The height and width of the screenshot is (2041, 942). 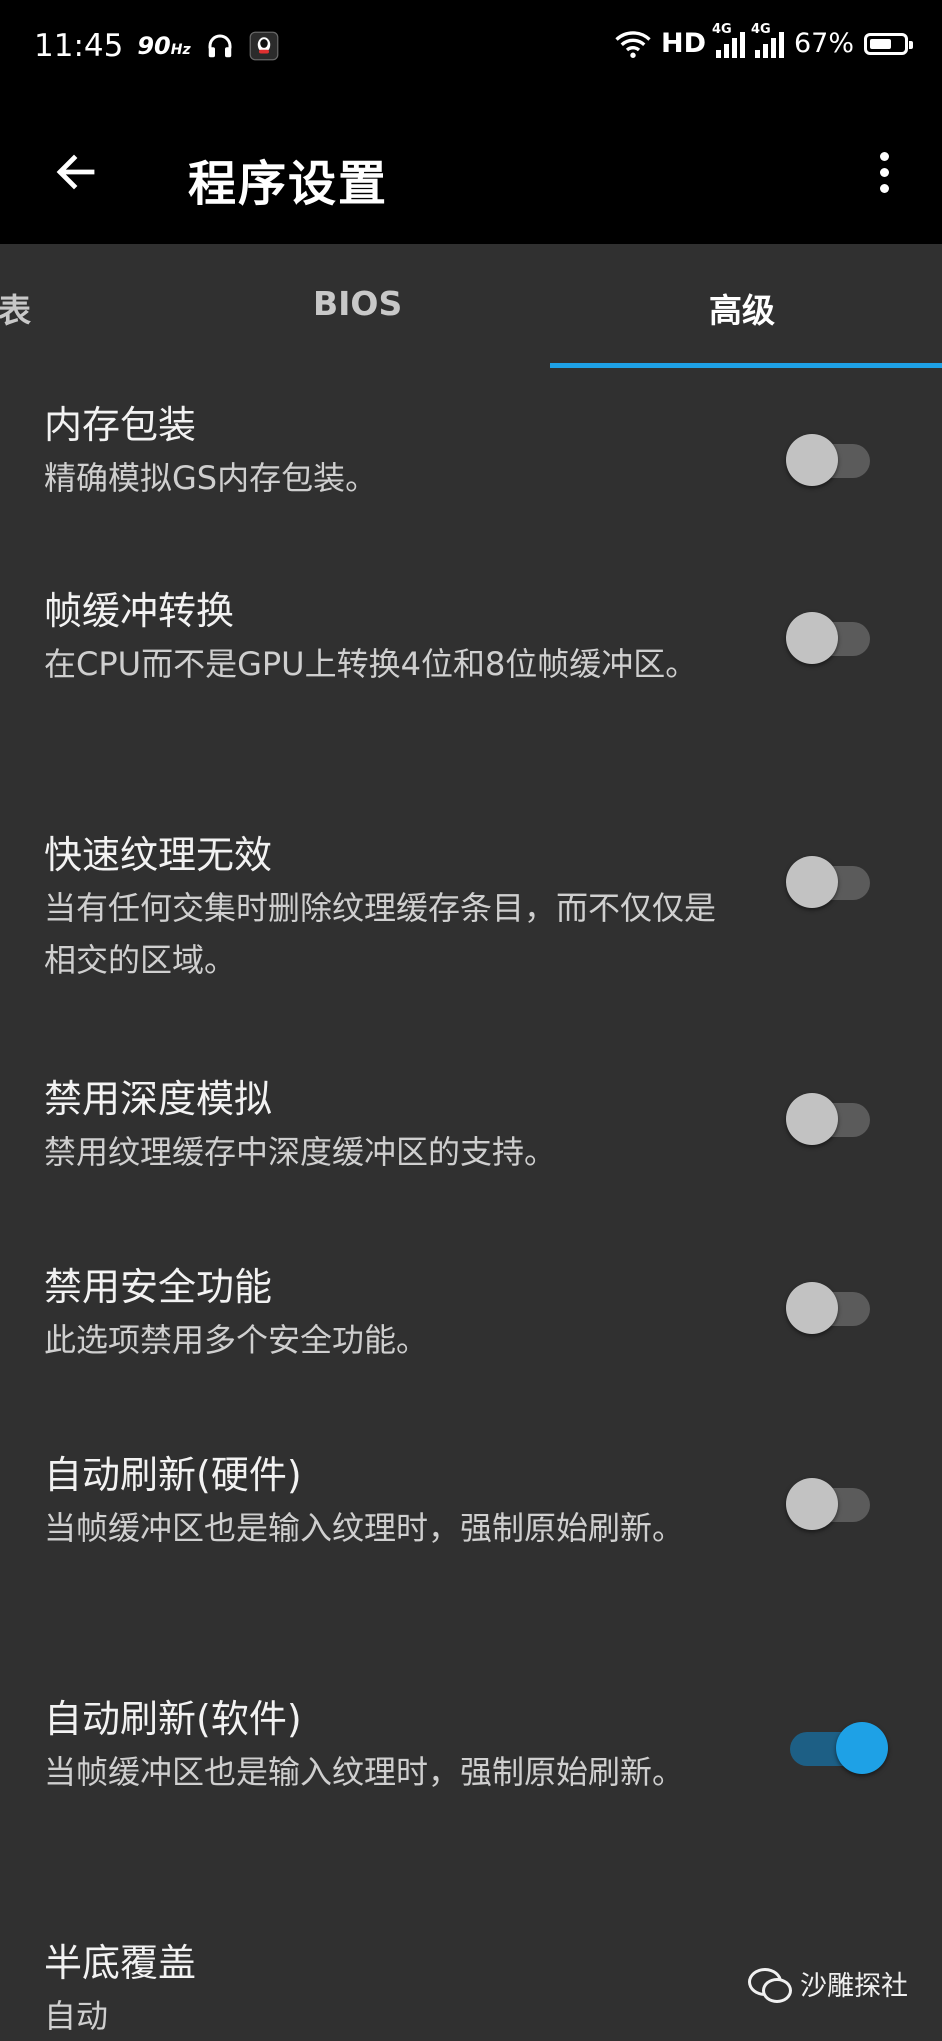 What do you see at coordinates (742, 308) in the screenshot?
I see `tab-advanced: 高级` at bounding box center [742, 308].